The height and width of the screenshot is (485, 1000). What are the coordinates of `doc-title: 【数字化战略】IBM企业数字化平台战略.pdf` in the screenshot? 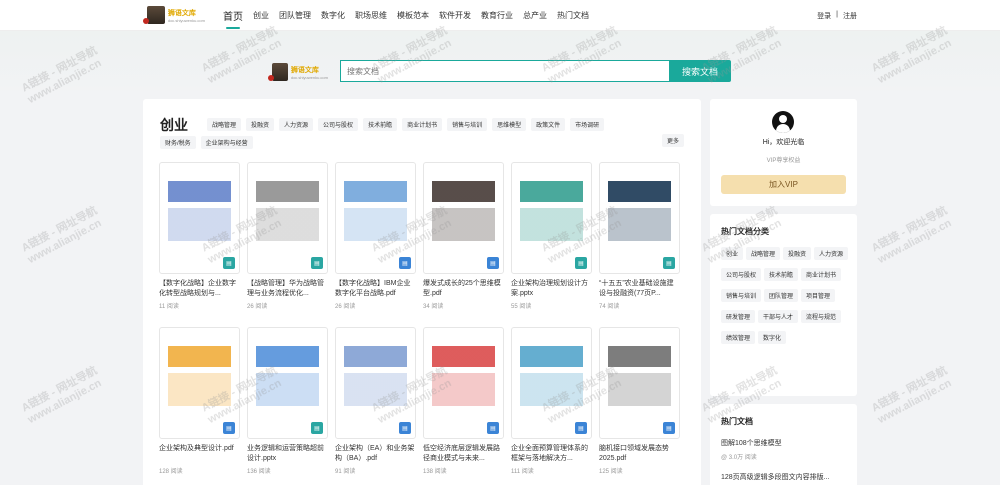 It's located at (375, 289).